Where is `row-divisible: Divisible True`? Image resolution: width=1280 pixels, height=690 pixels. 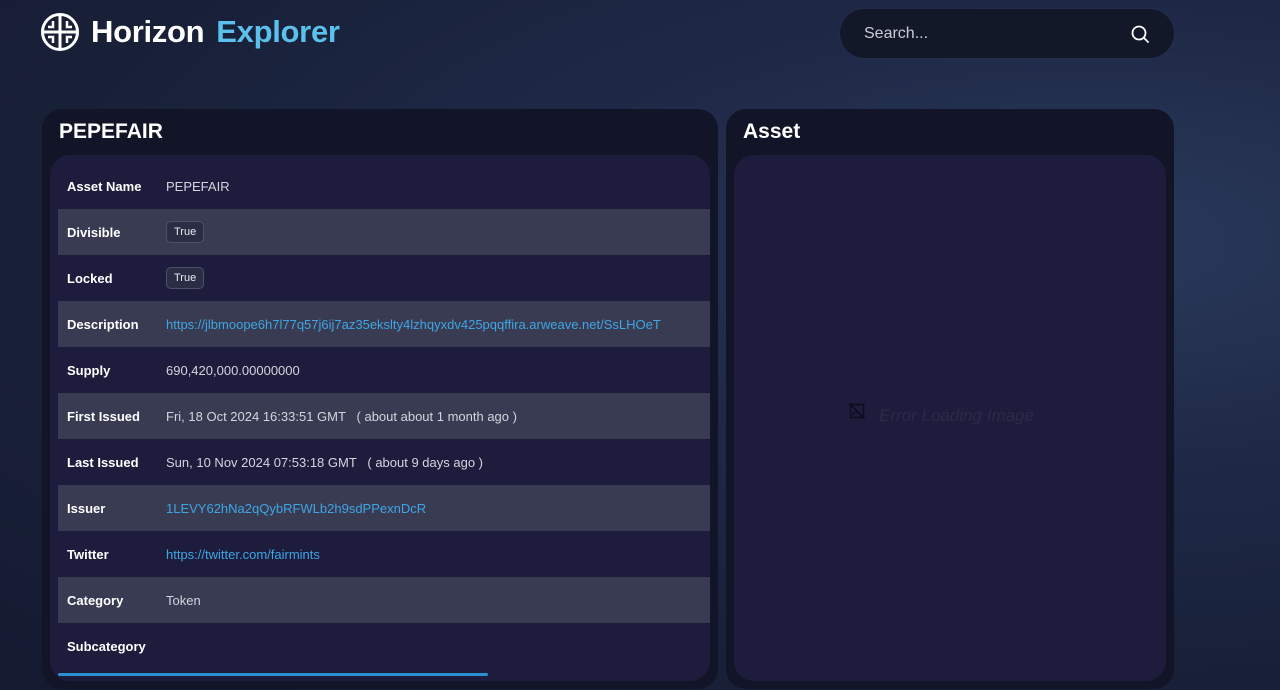
row-divisible: Divisible True is located at coordinates (384, 232).